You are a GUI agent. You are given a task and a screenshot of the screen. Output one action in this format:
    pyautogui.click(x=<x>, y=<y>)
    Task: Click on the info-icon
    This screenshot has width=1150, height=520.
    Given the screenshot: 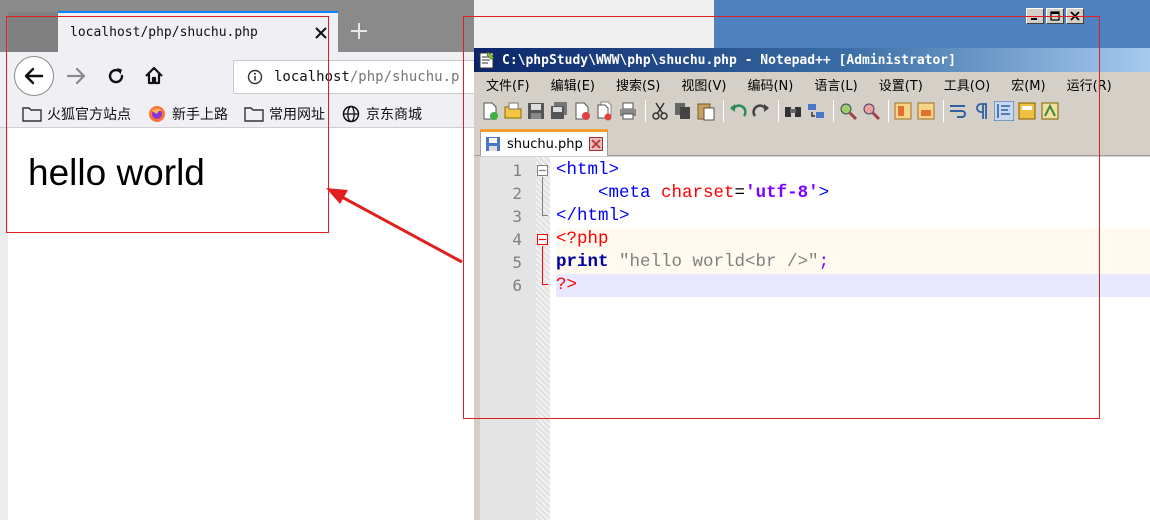 What is the action you would take?
    pyautogui.click(x=255, y=77)
    